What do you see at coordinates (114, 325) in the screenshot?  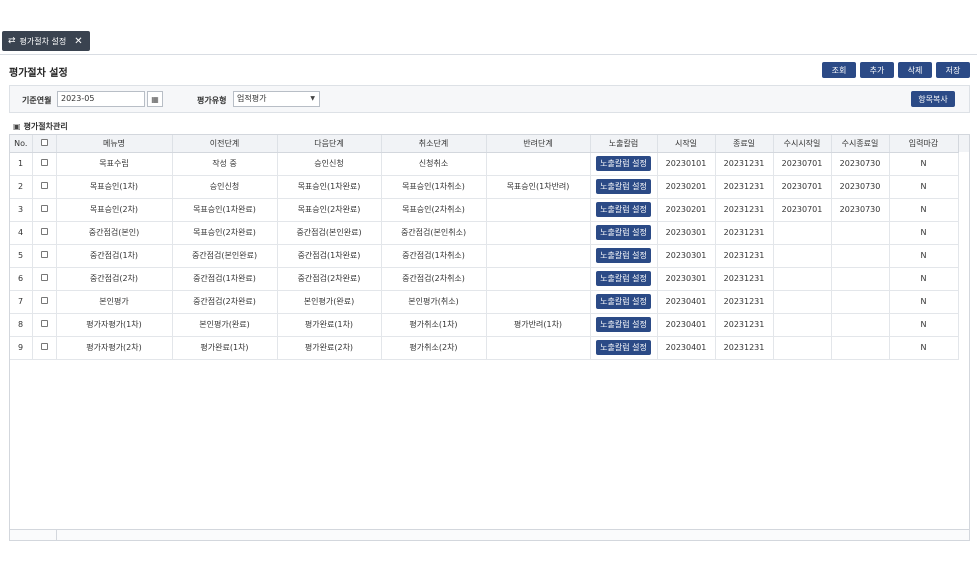 I see `menu-cell: 평가자평가(1차)` at bounding box center [114, 325].